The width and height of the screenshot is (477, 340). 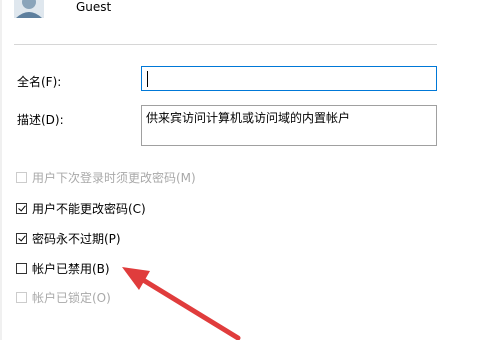 What do you see at coordinates (29, 9) in the screenshot?
I see `user-avatar-icon` at bounding box center [29, 9].